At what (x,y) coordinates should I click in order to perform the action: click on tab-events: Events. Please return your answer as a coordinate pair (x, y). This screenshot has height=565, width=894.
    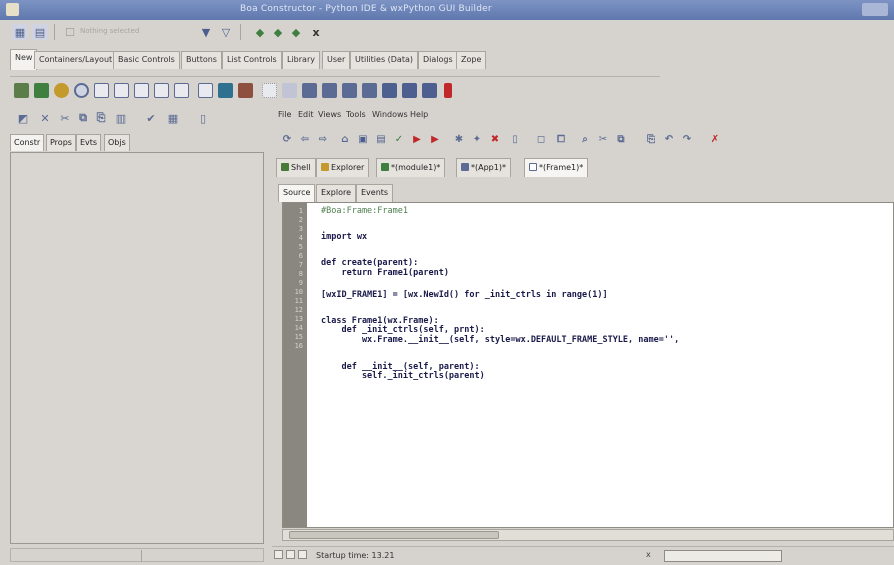
    Looking at the image, I should click on (375, 193).